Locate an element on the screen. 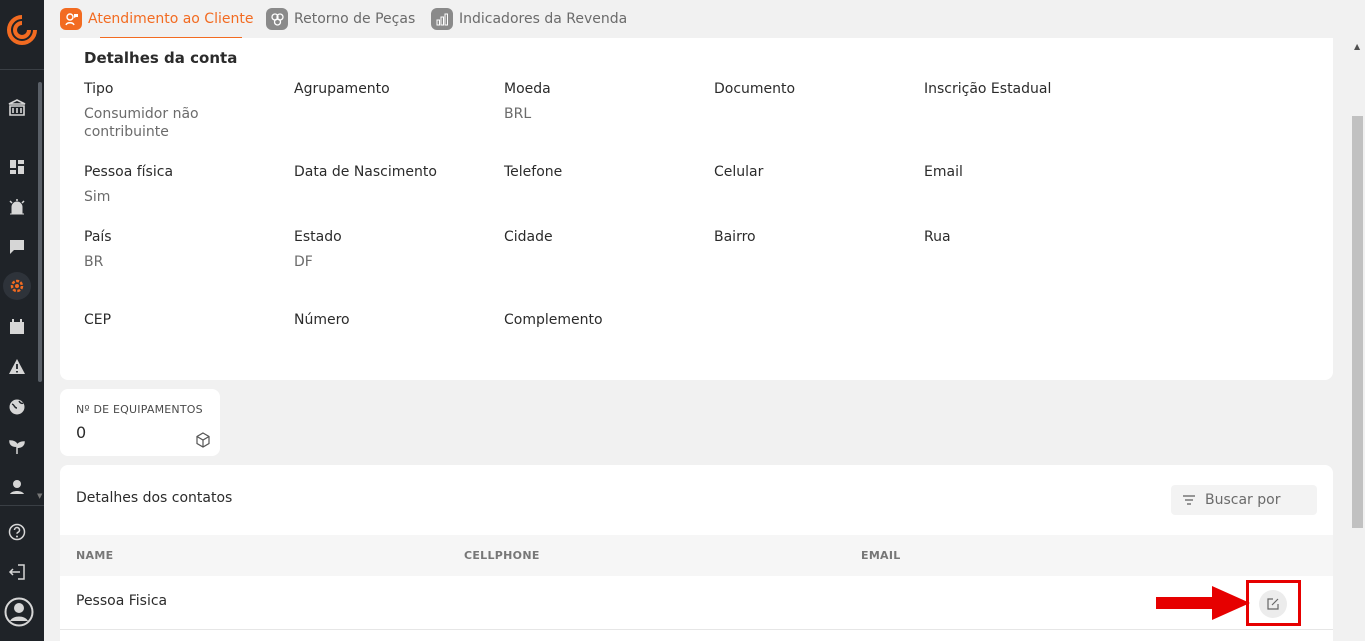 The image size is (1365, 641). red-highlight-box is located at coordinates (1273, 603).